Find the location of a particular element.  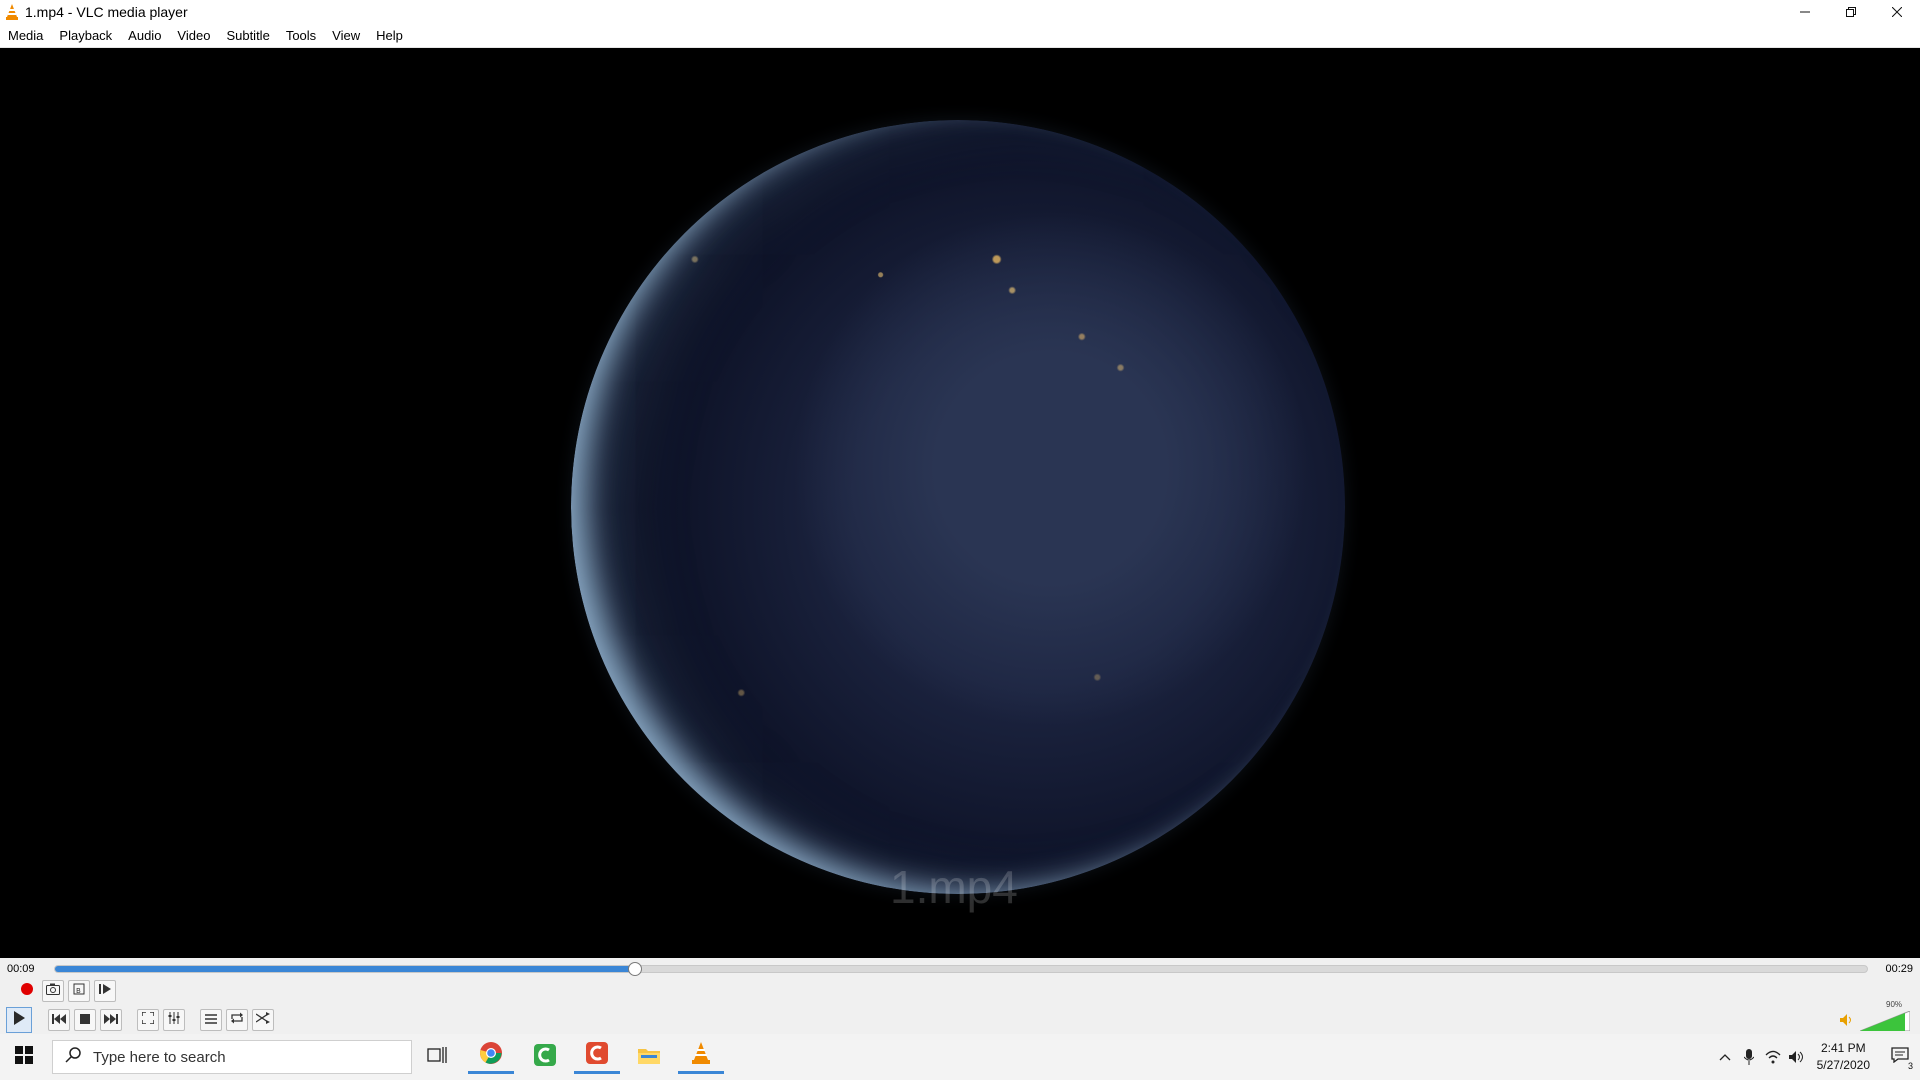

total-time: 00:29 is located at coordinates (1899, 969).